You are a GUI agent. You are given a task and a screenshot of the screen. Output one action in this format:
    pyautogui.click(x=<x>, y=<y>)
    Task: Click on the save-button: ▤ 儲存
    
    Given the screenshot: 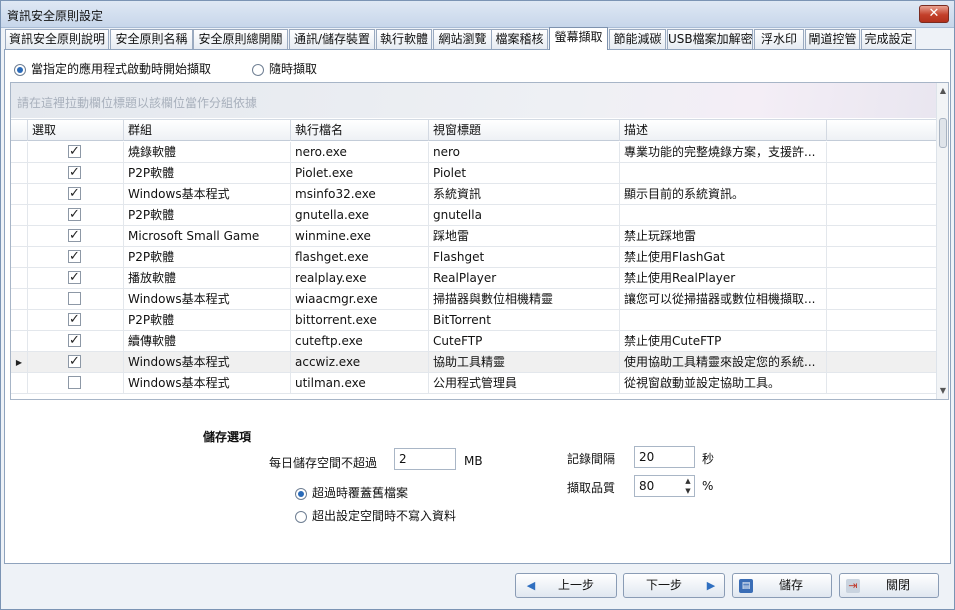 What is the action you would take?
    pyautogui.click(x=782, y=585)
    